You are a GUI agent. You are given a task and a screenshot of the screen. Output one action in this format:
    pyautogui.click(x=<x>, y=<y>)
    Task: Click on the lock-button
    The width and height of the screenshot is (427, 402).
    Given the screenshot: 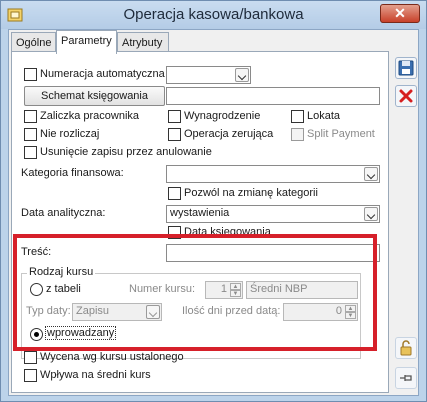 What is the action you would take?
    pyautogui.click(x=406, y=348)
    